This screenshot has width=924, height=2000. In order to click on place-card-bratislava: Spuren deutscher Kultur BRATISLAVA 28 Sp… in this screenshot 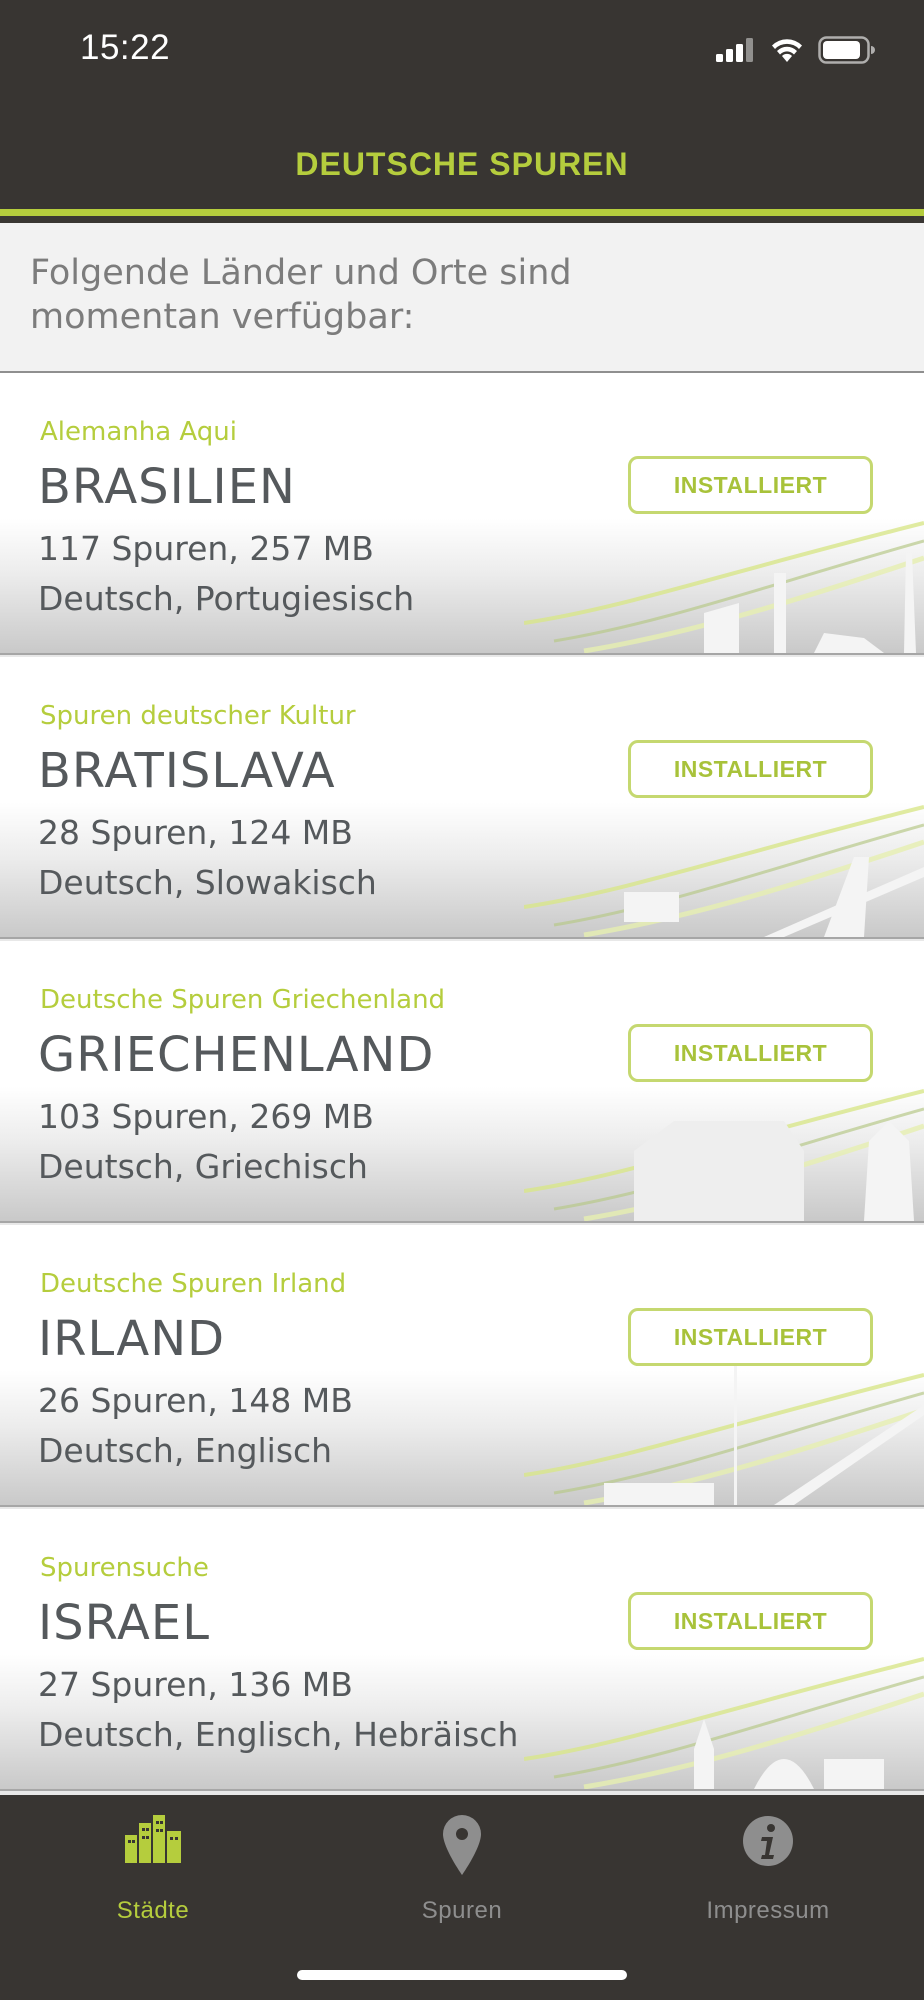, I will do `click(462, 798)`.